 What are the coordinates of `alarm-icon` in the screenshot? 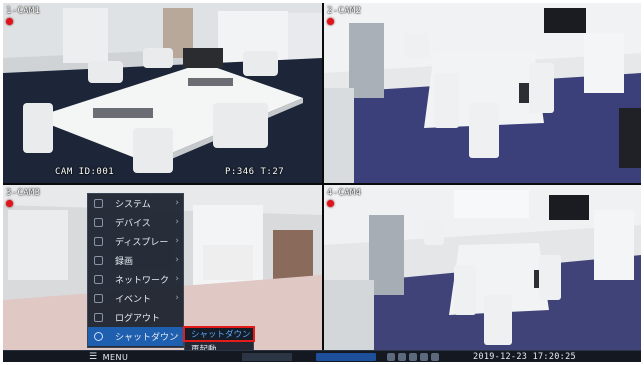 It's located at (424, 357).